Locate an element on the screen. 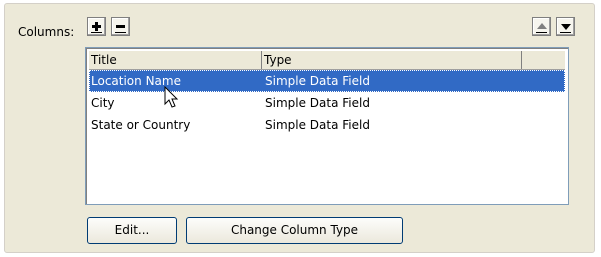  list-header: Title Type is located at coordinates (327, 60).